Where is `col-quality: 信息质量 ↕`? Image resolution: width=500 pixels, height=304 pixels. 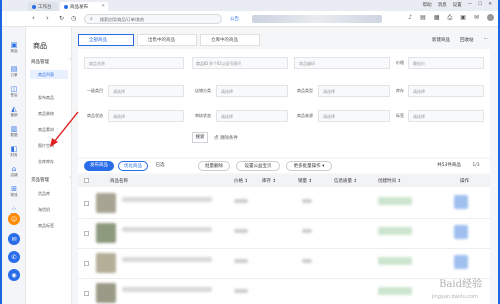
col-quality: 信息质量 ↕ is located at coordinates (345, 181).